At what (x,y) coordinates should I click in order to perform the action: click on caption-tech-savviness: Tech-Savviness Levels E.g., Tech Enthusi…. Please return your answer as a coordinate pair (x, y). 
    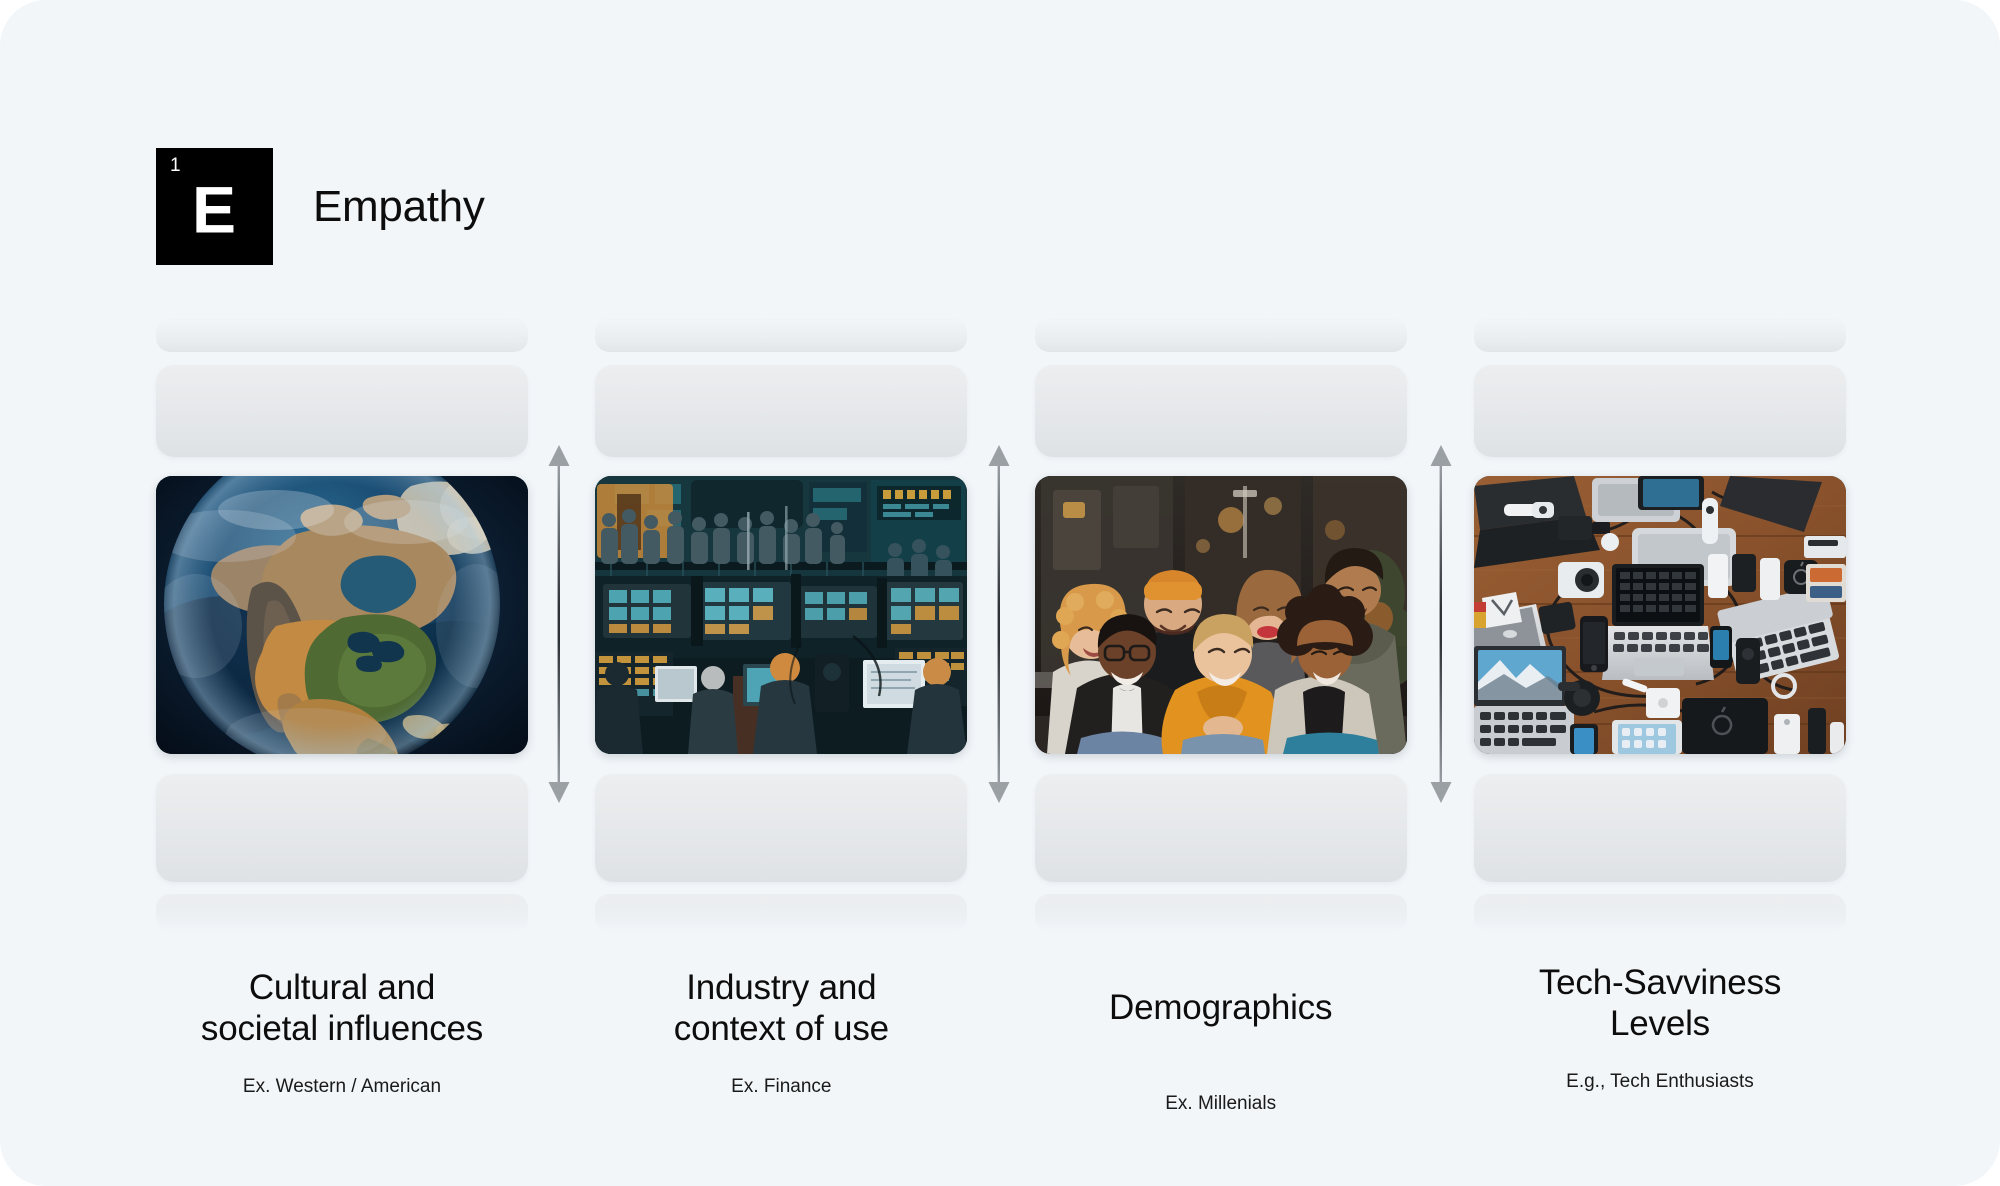
    Looking at the image, I should click on (1660, 1028).